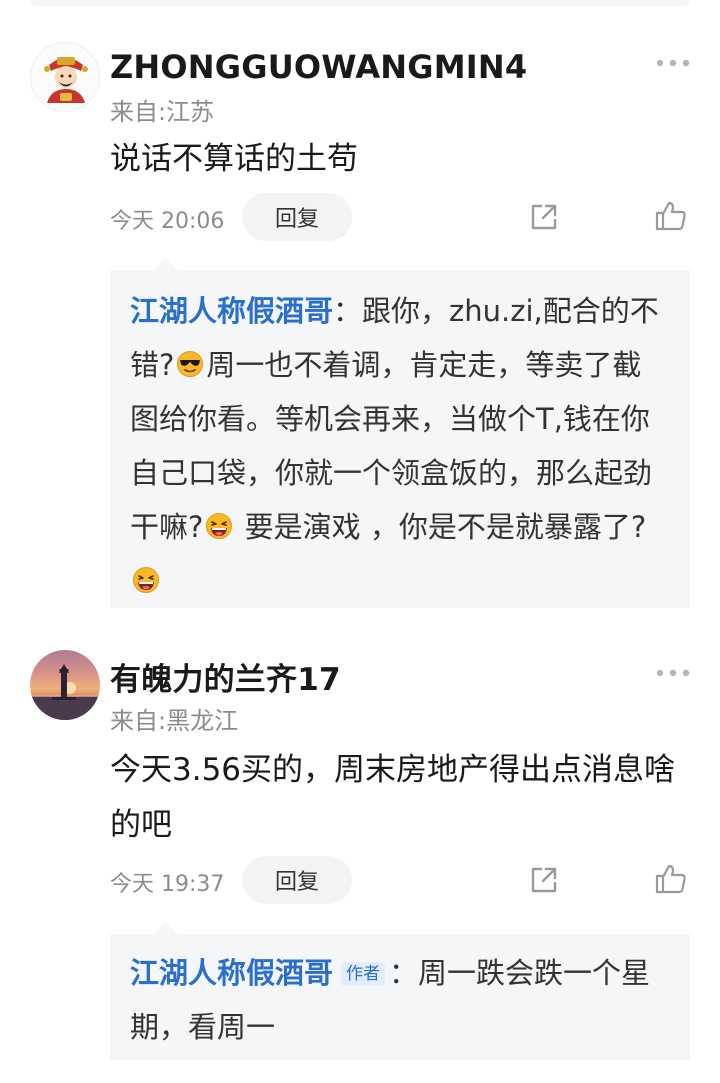 This screenshot has height=1083, width=720. I want to click on comment-meta-row: 今天 20:06 回复, so click(400, 217).